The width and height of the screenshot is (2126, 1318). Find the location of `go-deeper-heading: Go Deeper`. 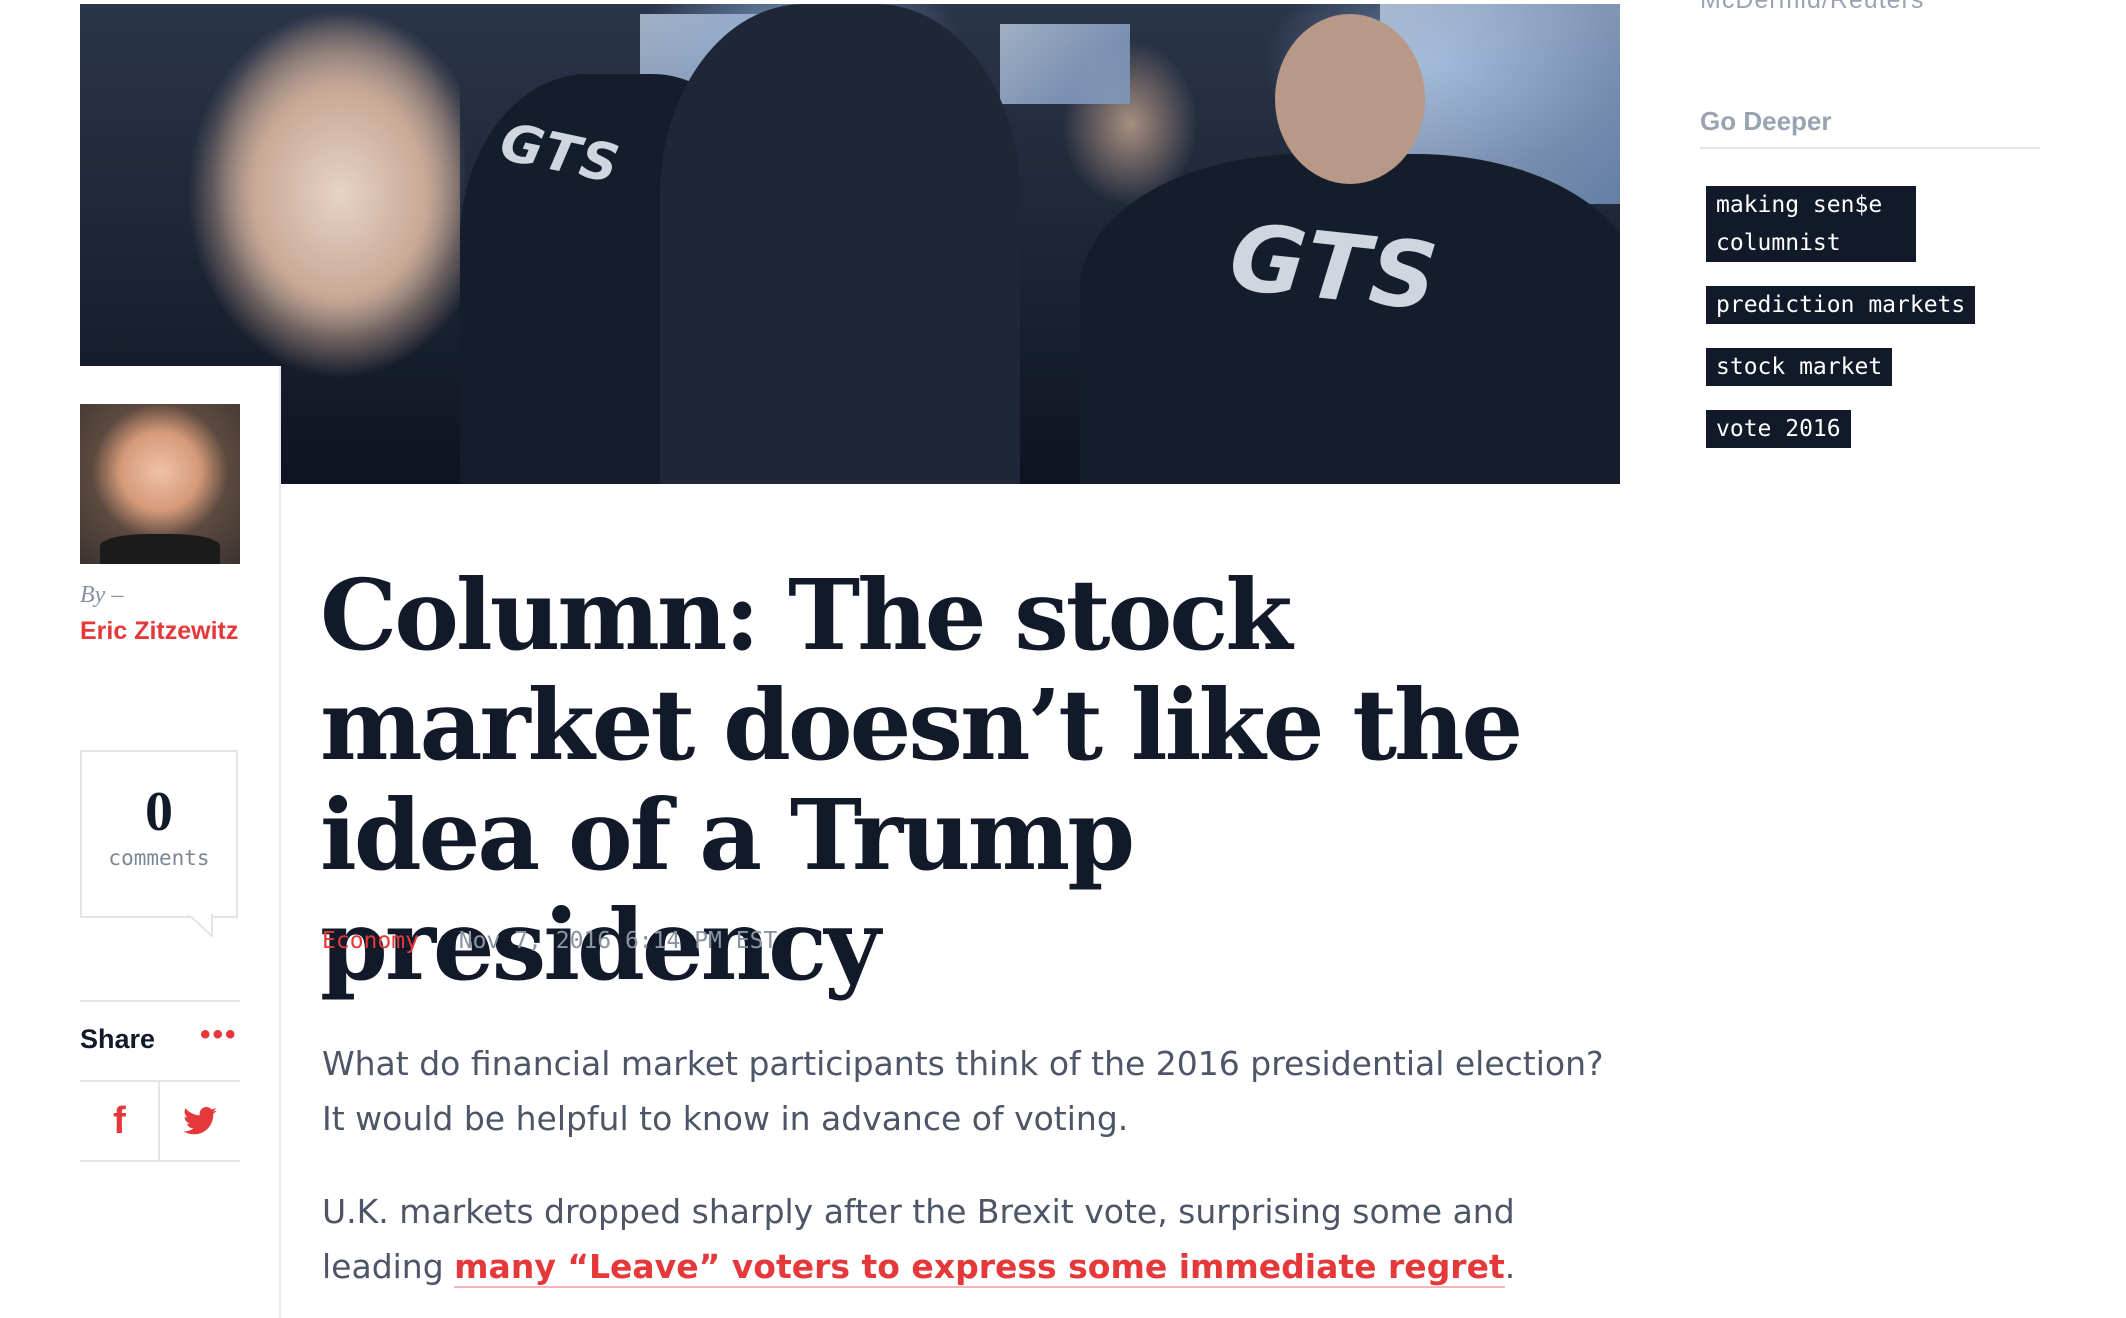

go-deeper-heading: Go Deeper is located at coordinates (1870, 127).